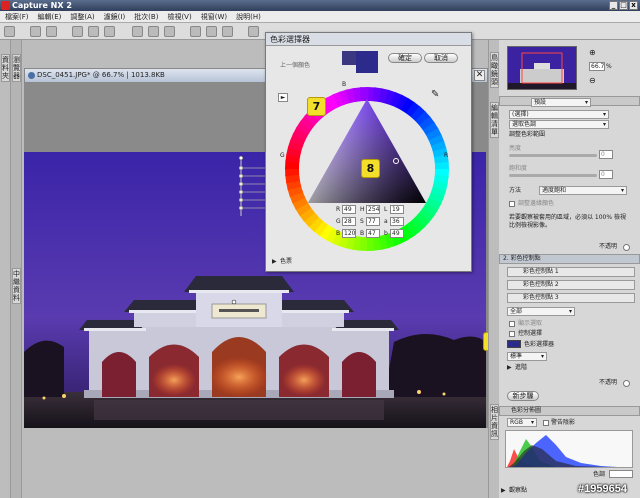  What do you see at coordinates (146, 16) in the screenshot?
I see `menu-batch: 批次(B)` at bounding box center [146, 16].